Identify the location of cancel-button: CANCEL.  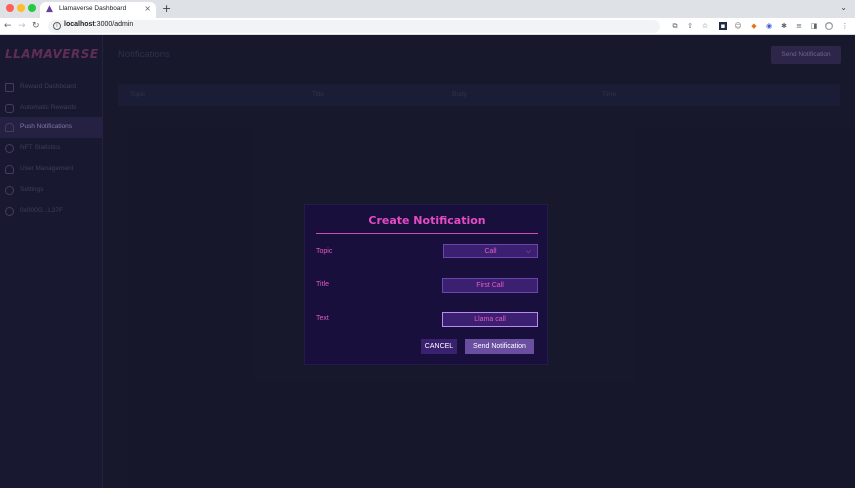
(439, 346).